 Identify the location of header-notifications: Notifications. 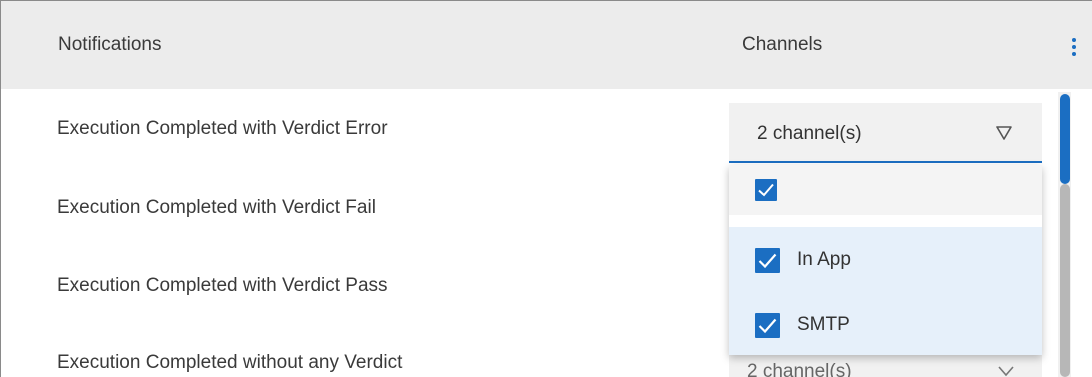
(110, 44).